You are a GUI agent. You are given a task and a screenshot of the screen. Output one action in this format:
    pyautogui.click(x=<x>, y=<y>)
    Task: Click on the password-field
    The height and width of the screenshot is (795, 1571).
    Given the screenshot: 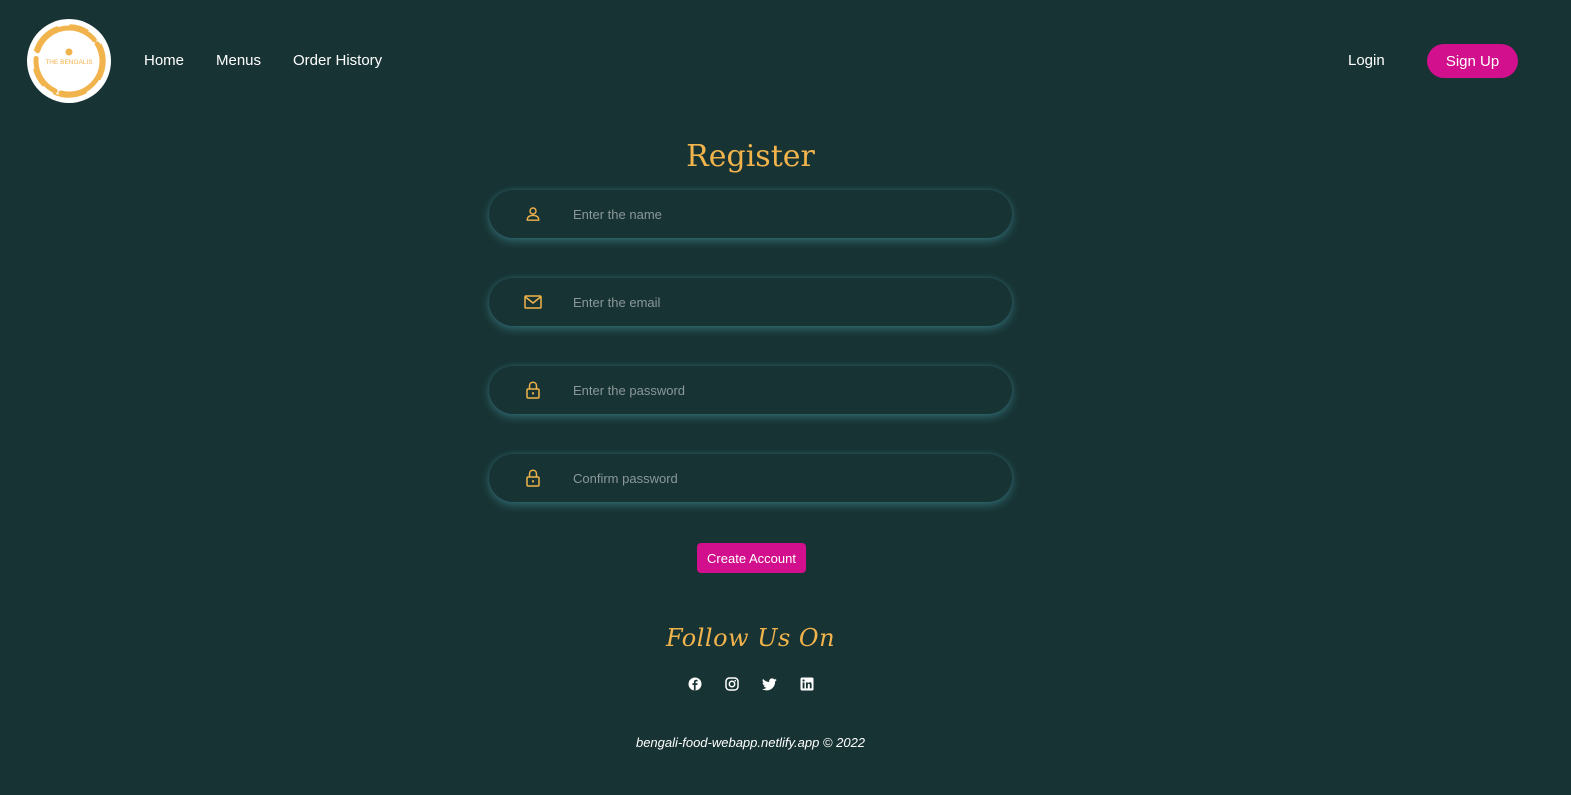 What is the action you would take?
    pyautogui.click(x=750, y=390)
    